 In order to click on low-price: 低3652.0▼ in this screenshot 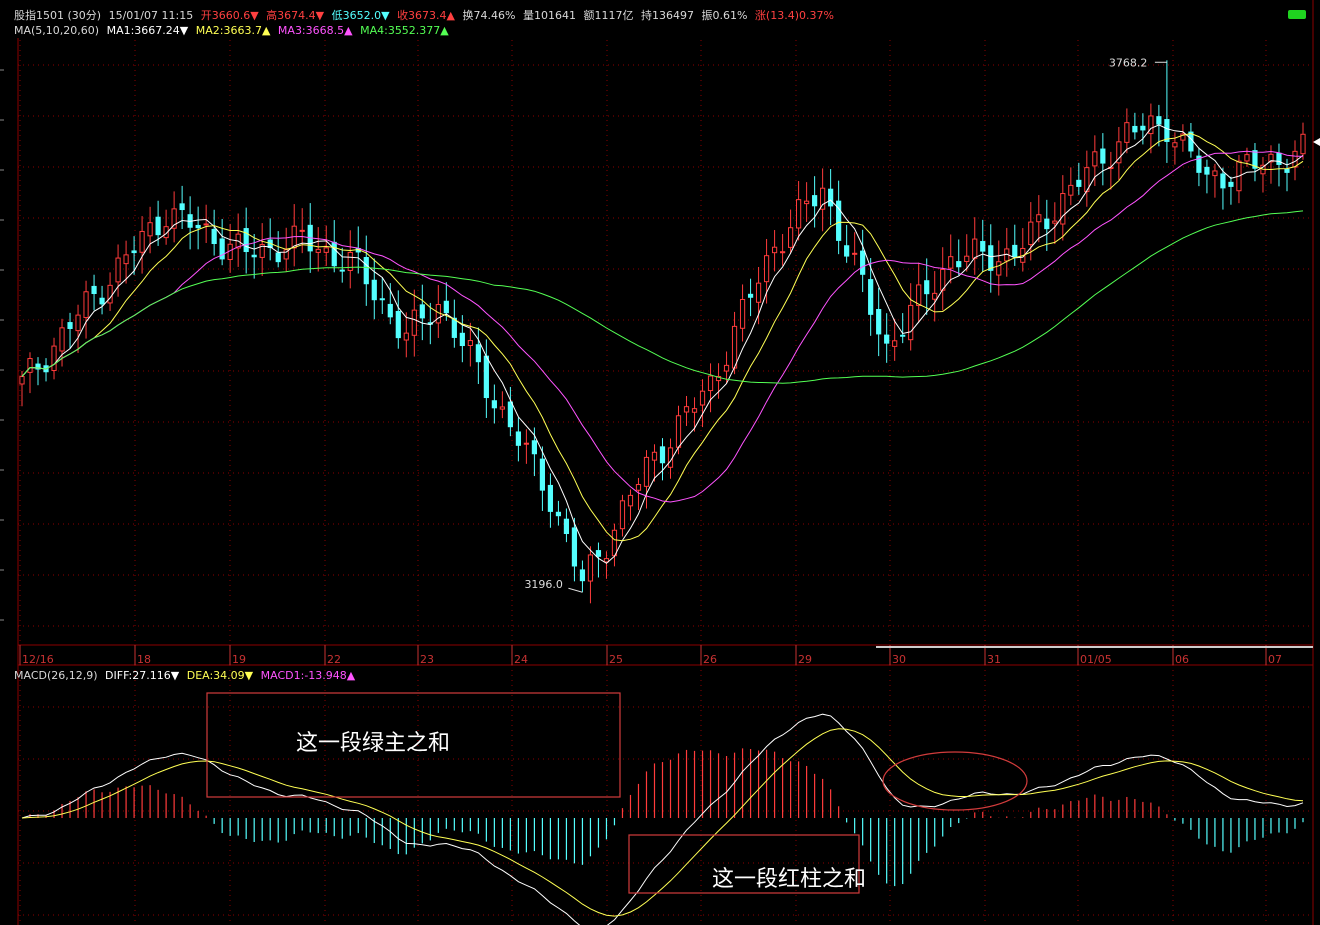, I will do `click(360, 15)`.